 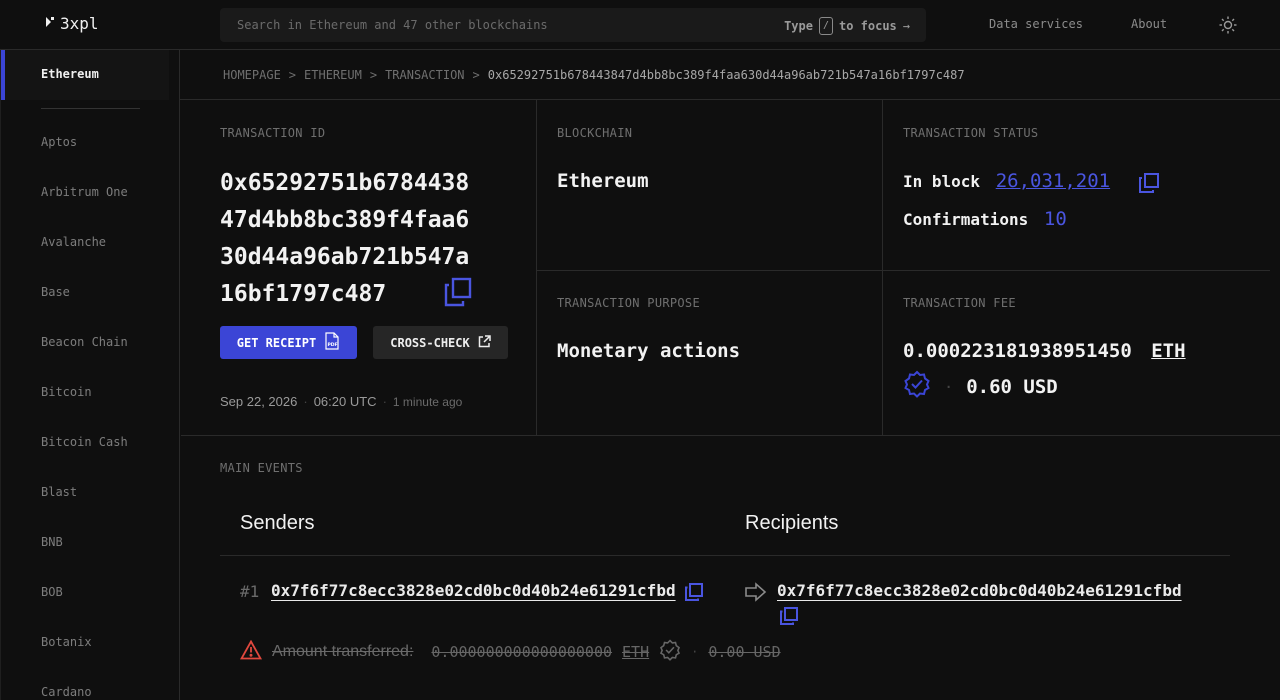 I want to click on status-label: TRANSACTION STATUS, so click(x=971, y=133).